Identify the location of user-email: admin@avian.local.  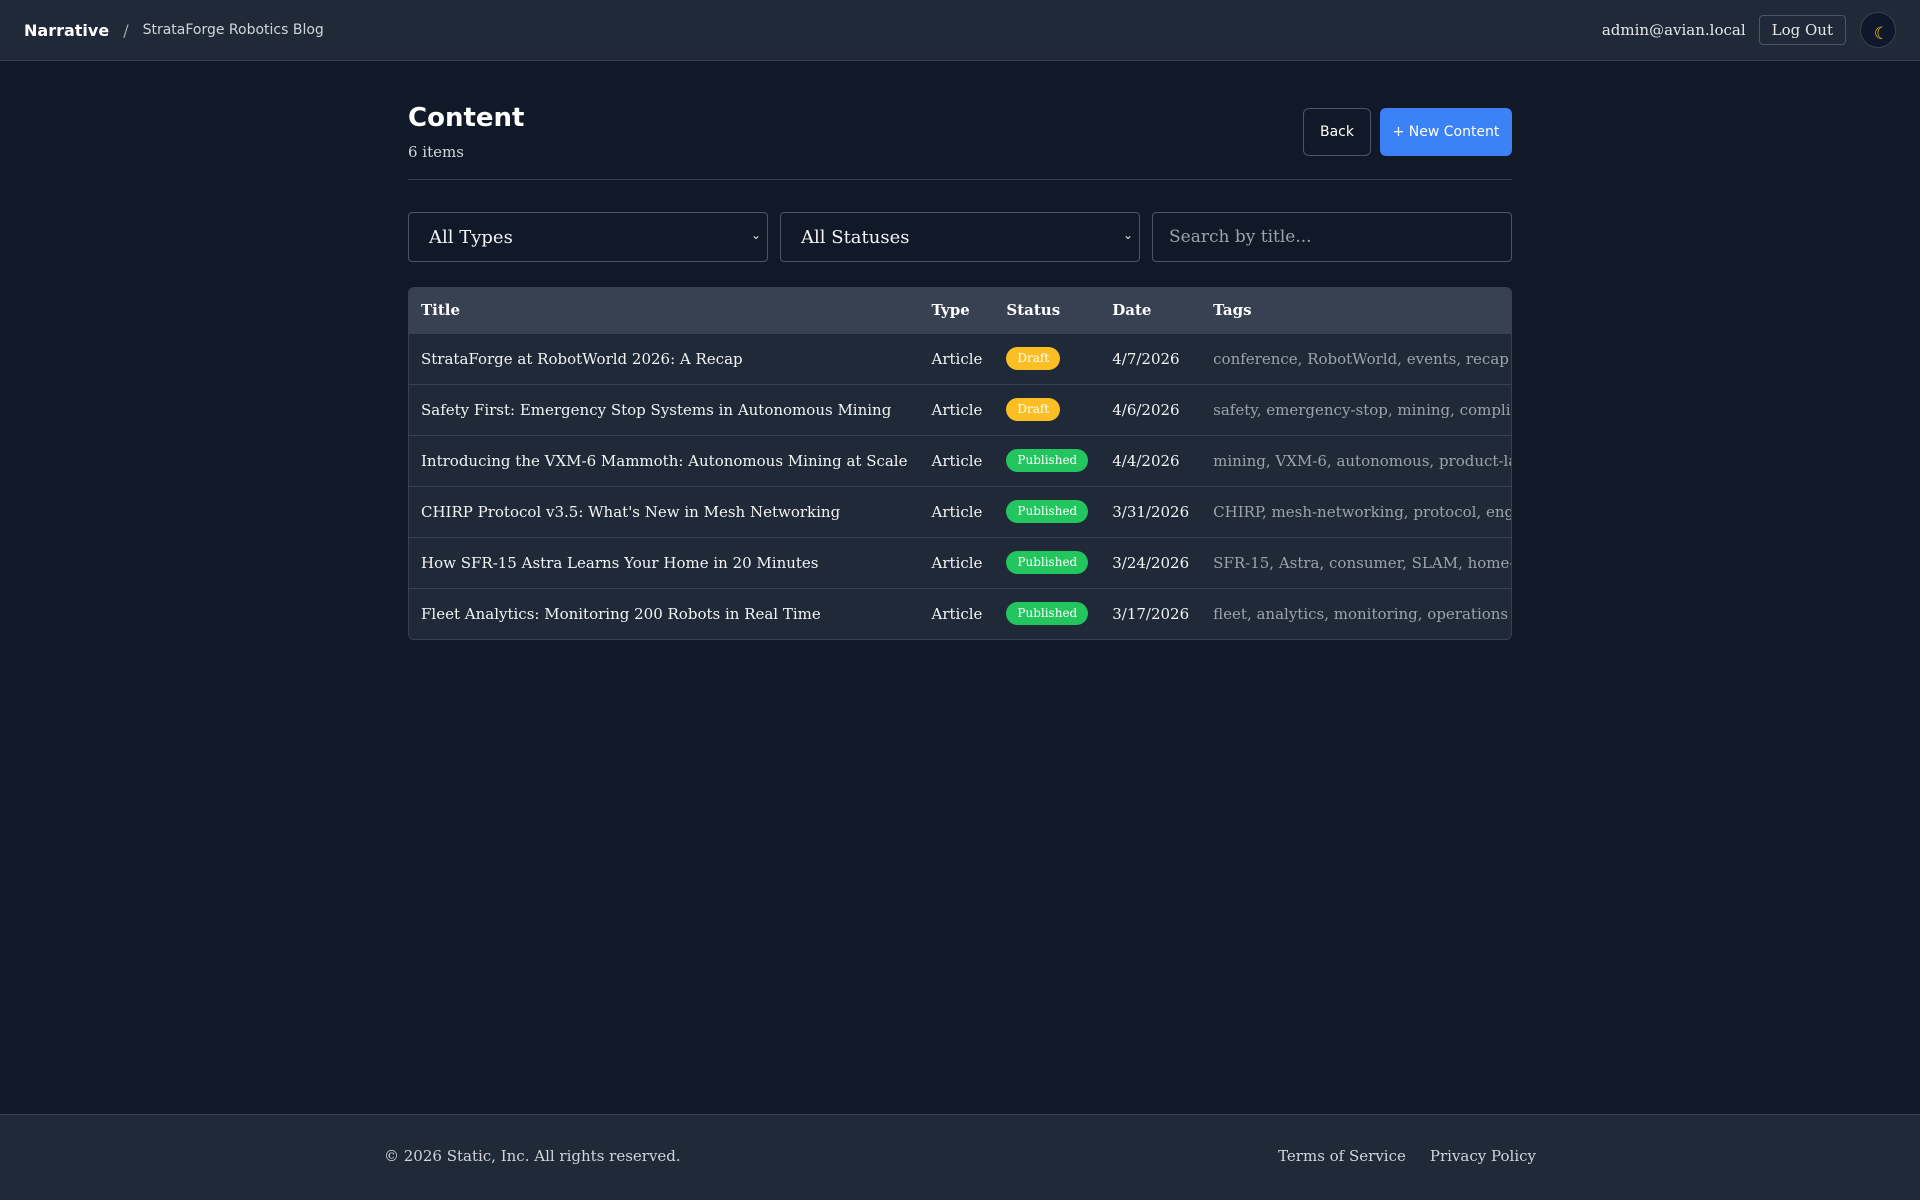
(1673, 30).